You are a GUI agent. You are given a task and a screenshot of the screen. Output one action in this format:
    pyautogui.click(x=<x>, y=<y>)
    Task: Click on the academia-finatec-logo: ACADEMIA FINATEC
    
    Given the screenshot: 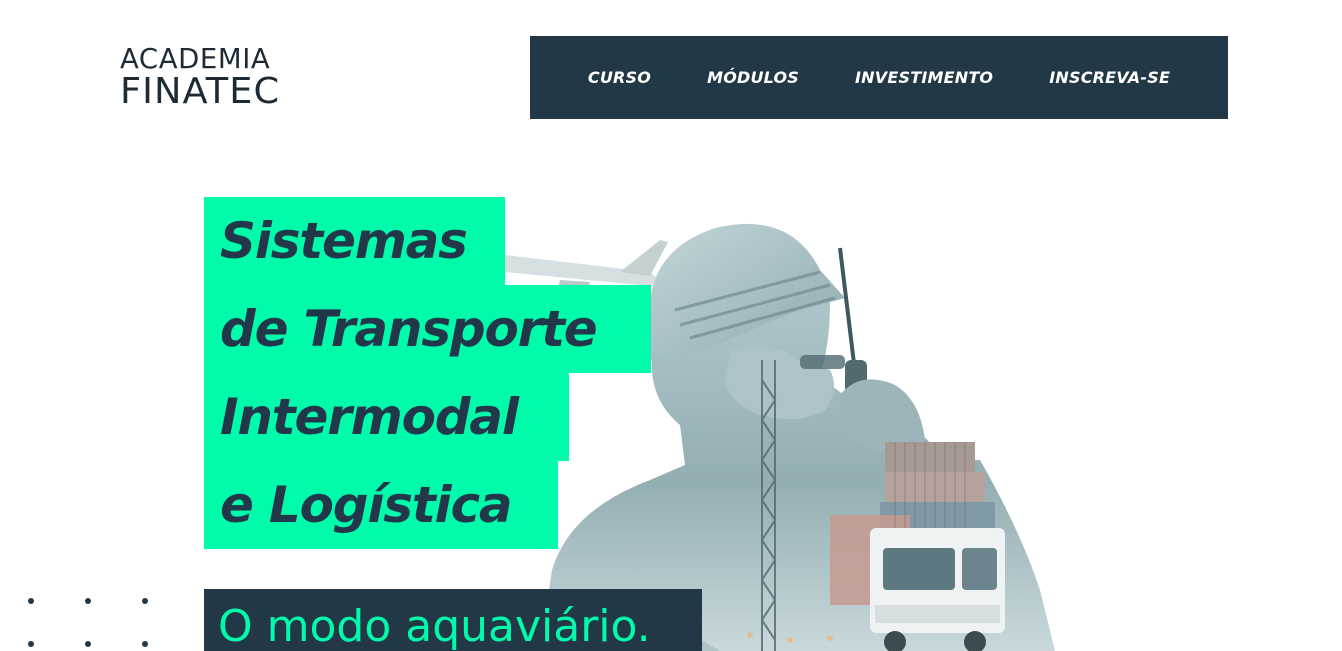 What is the action you would take?
    pyautogui.click(x=221, y=77)
    